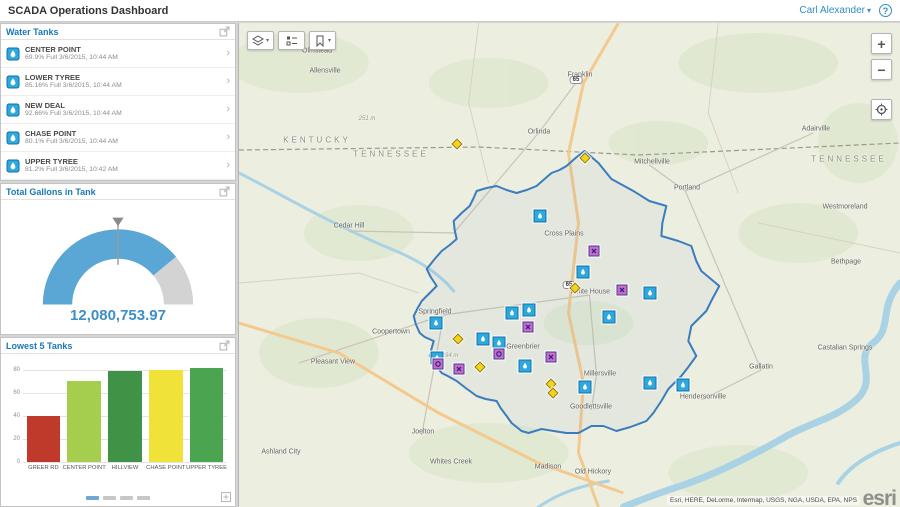 The height and width of the screenshot is (507, 900). What do you see at coordinates (125, 468) in the screenshot?
I see `bar-category-label: HILLVIEW` at bounding box center [125, 468].